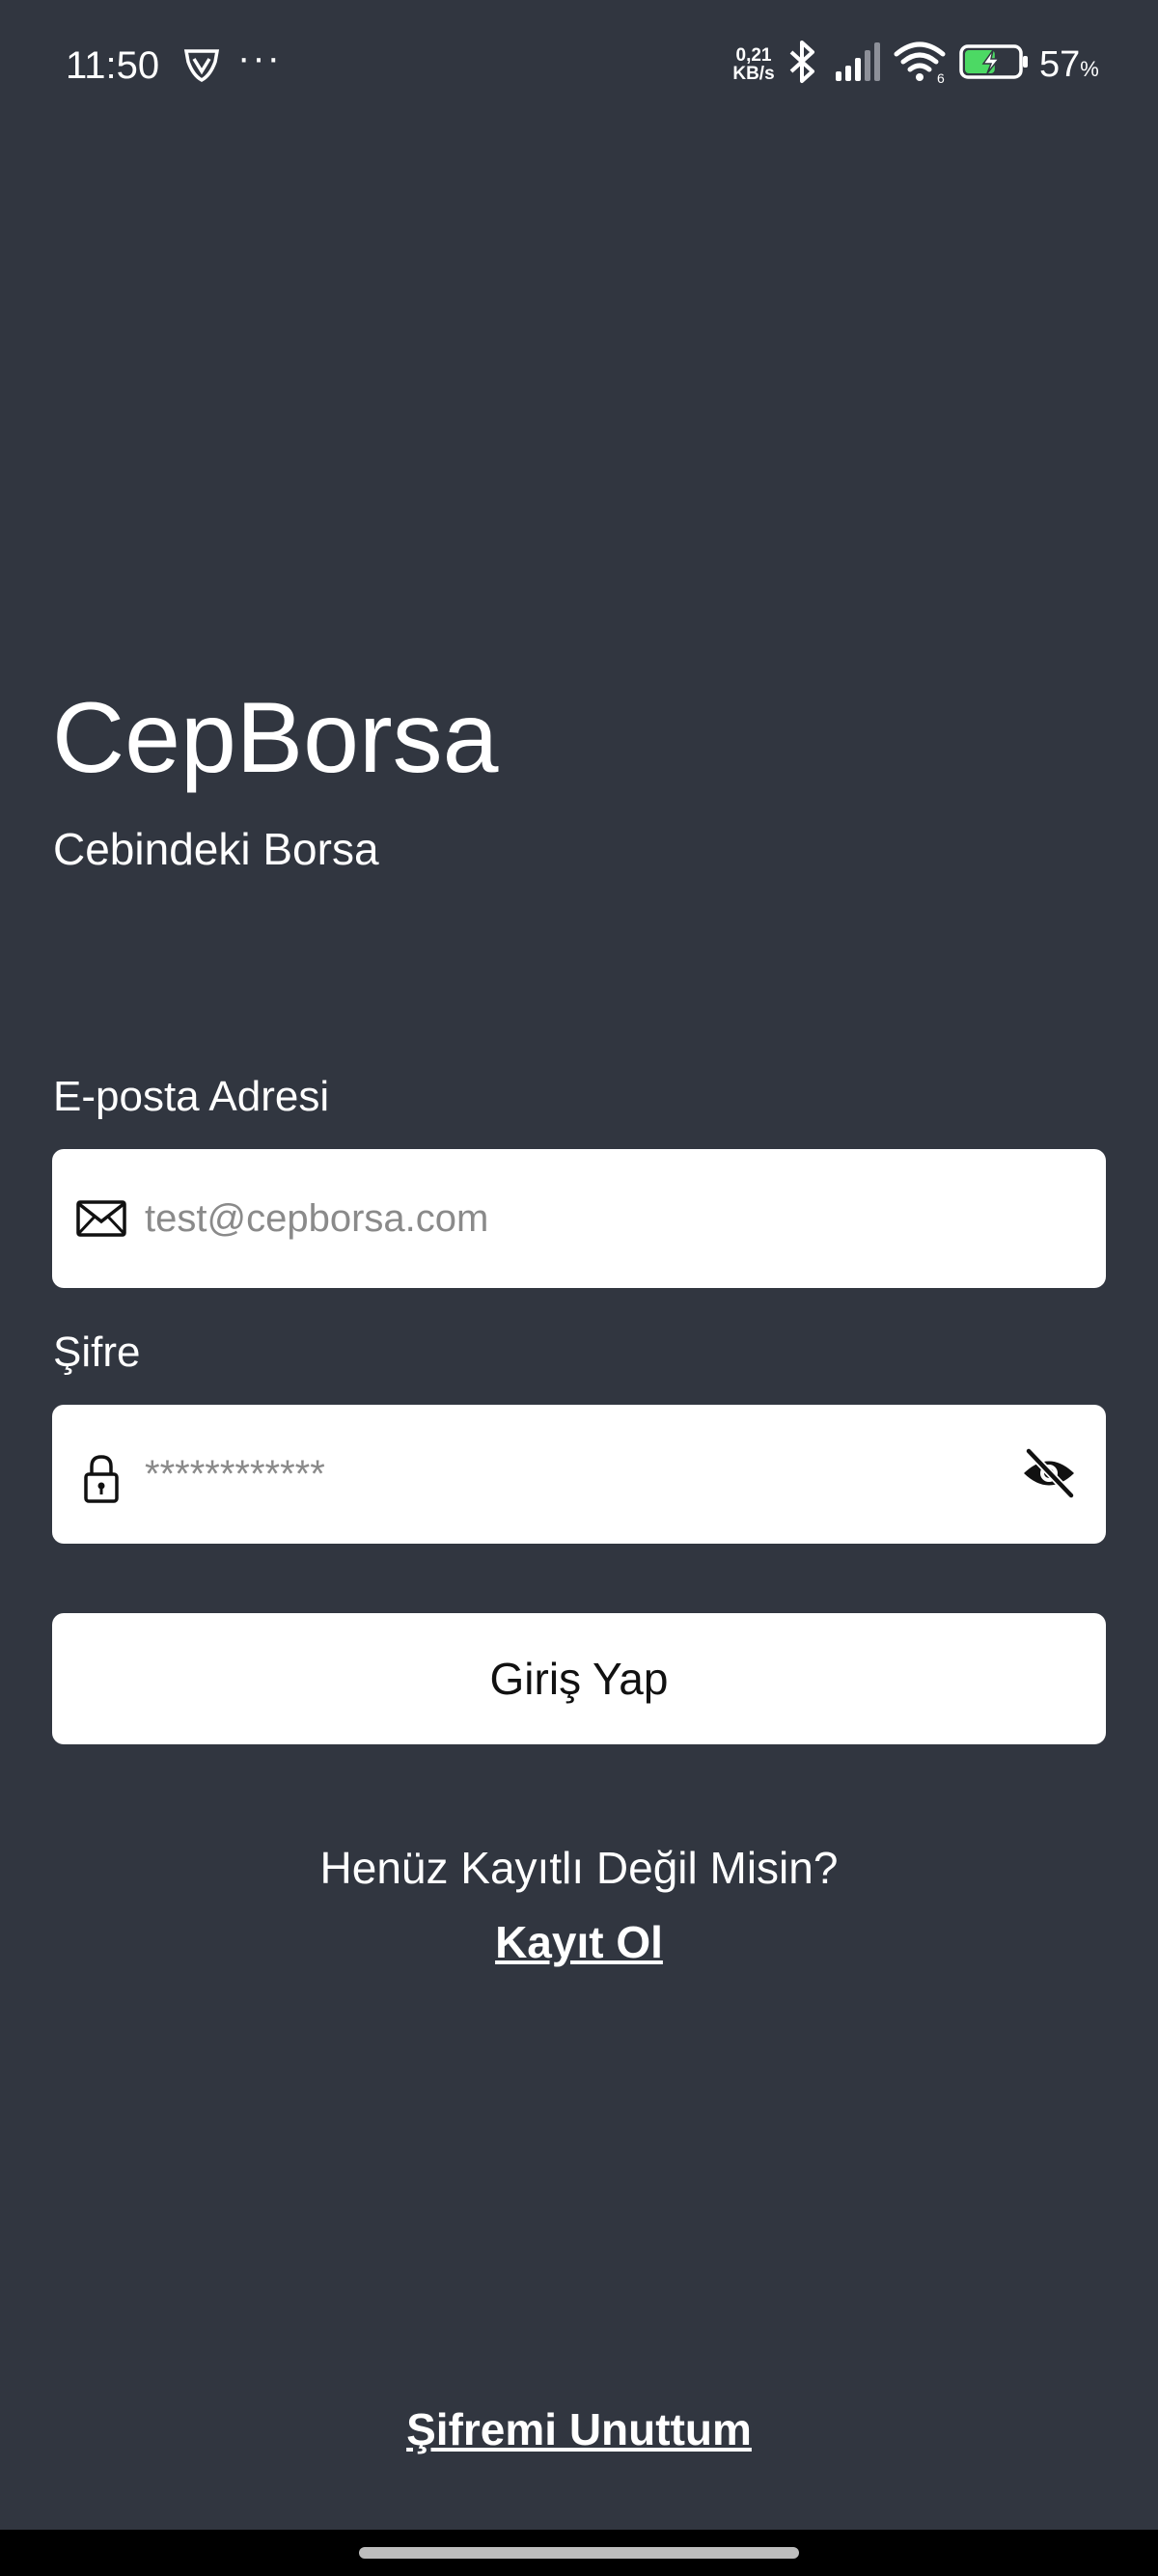 Image resolution: width=1158 pixels, height=2576 pixels. What do you see at coordinates (579, 2429) in the screenshot?
I see `forgot-password-link: Şifremi Unuttum` at bounding box center [579, 2429].